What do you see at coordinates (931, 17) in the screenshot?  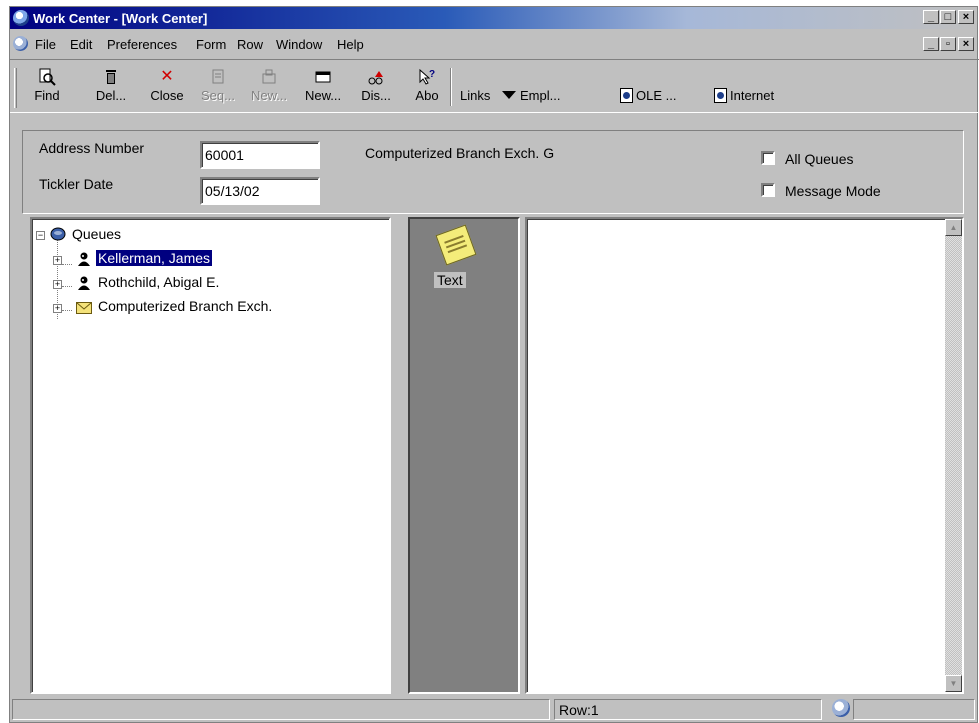 I see `minimize-button: _` at bounding box center [931, 17].